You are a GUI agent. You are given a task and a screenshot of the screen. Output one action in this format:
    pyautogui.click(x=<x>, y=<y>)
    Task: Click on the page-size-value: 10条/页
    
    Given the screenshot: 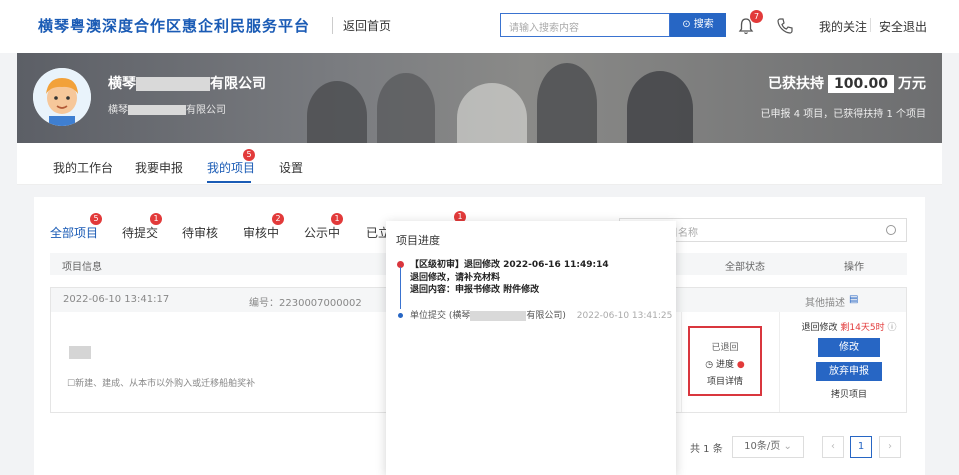 What is the action you would take?
    pyautogui.click(x=762, y=446)
    